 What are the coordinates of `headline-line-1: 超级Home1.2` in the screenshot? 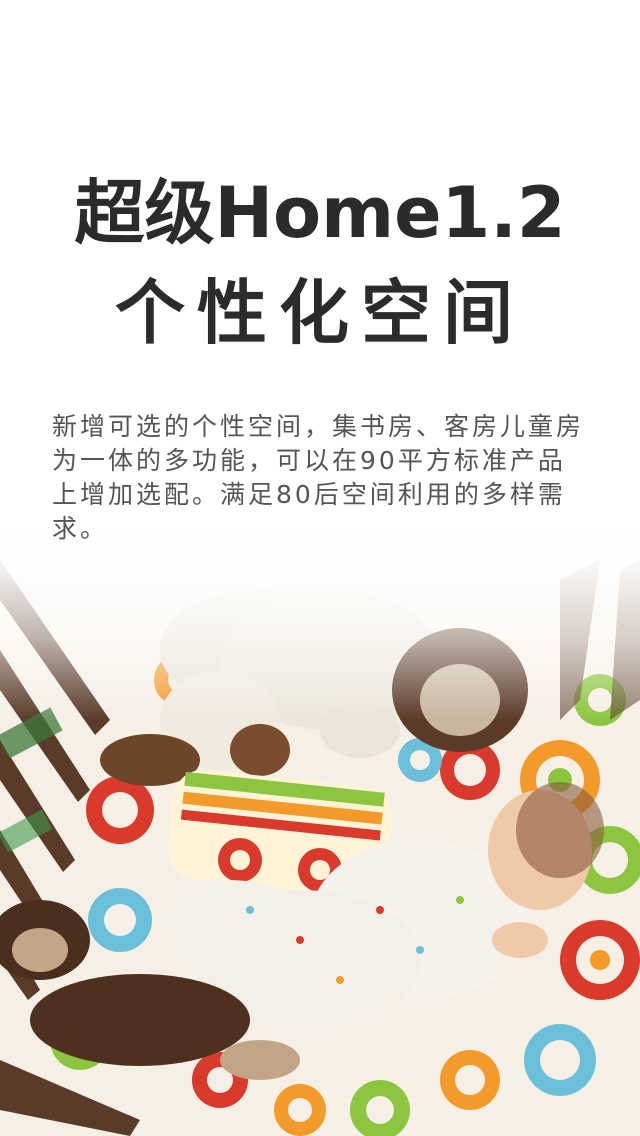 It's located at (320, 213).